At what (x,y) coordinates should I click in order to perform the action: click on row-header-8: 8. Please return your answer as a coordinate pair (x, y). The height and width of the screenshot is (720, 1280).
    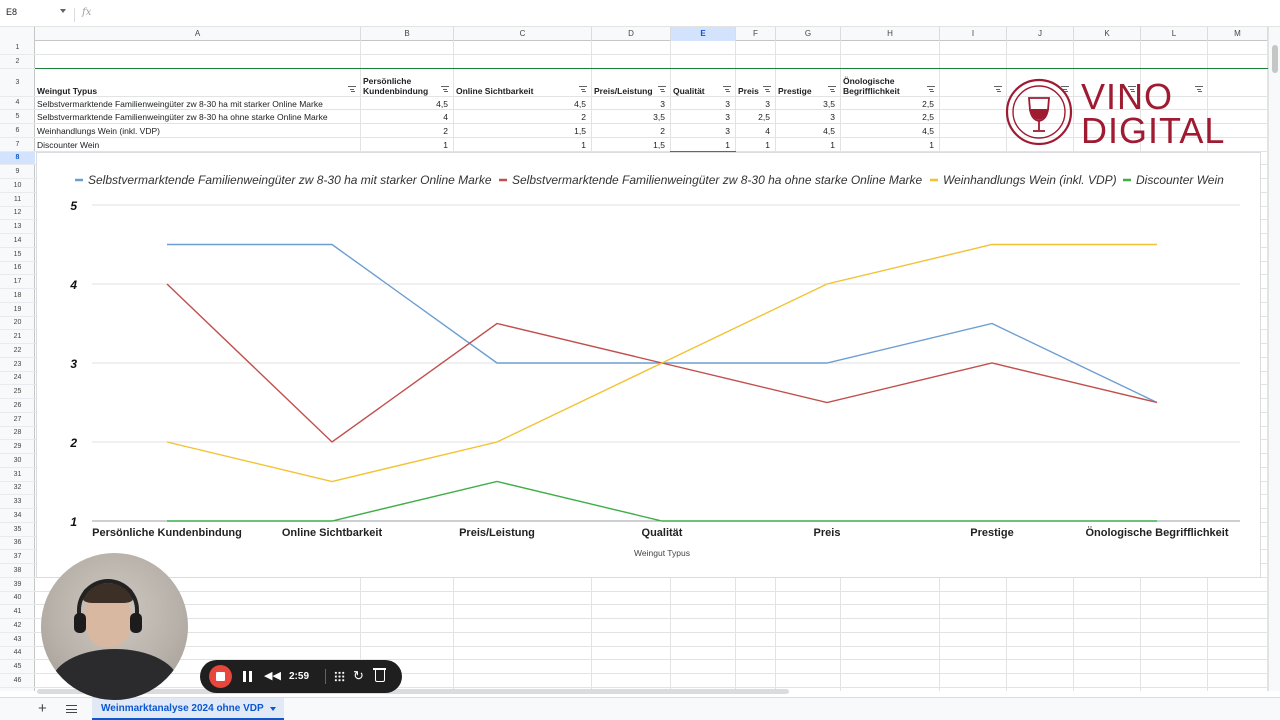
    Looking at the image, I should click on (17, 158).